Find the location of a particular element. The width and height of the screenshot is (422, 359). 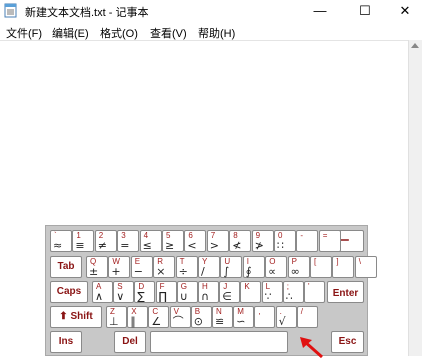

symbol-key: J ∈ is located at coordinates (230, 292).